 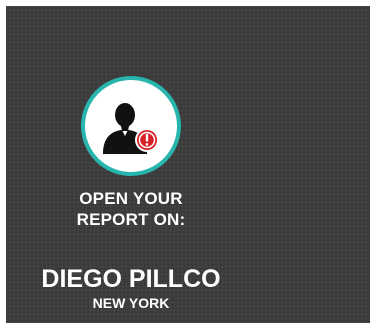 I want to click on report-headline: OPEN YOUR REPORT ON:, so click(x=131, y=209).